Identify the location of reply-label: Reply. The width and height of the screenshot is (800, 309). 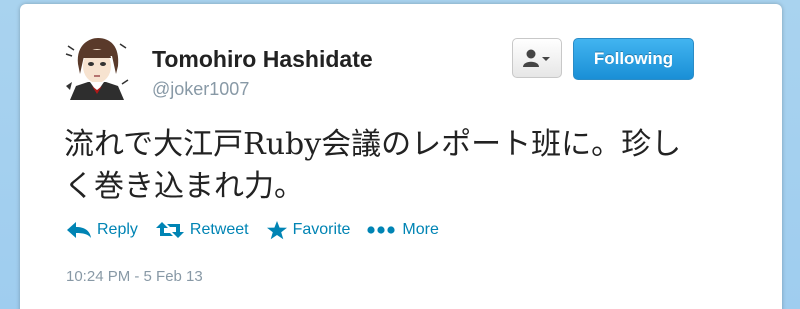
(117, 229).